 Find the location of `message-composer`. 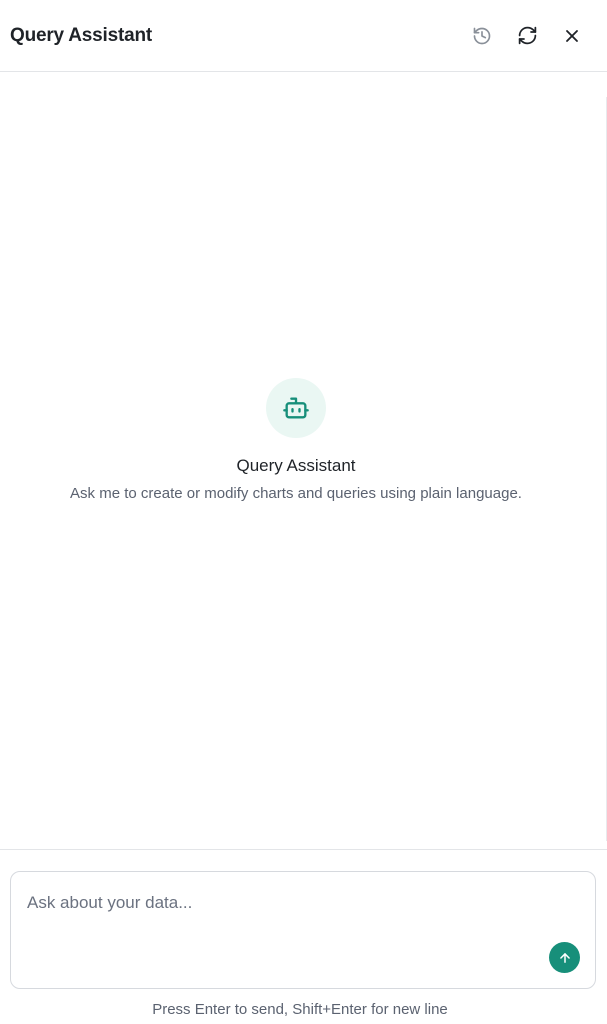

message-composer is located at coordinates (303, 930).